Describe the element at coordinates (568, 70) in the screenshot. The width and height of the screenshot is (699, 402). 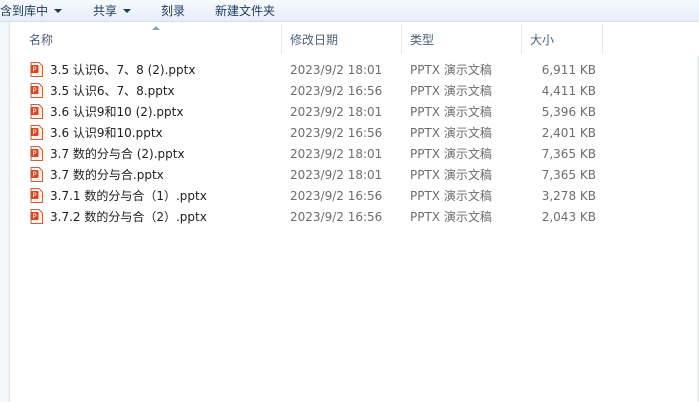
I see `file-size: 6,911 KB` at that location.